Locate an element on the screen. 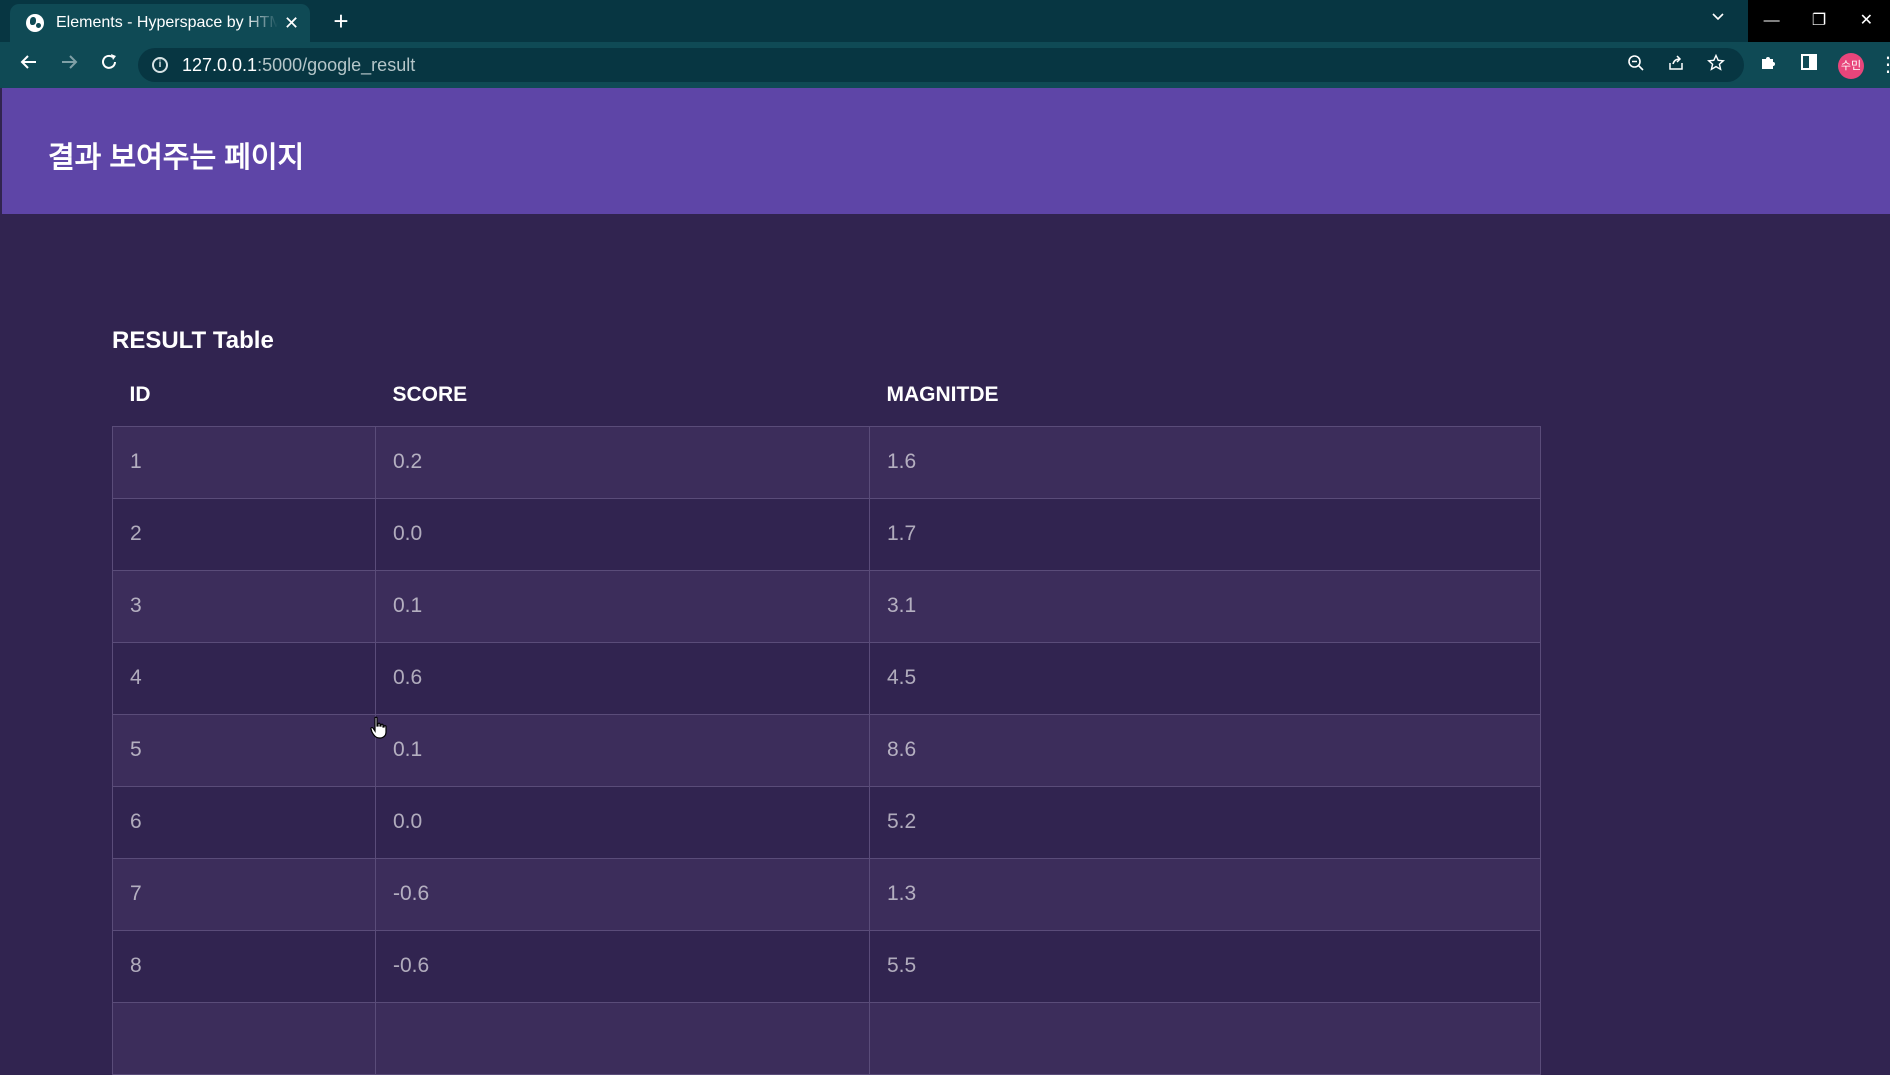 Image resolution: width=1890 pixels, height=1075 pixels. browser-menu-icon: ⋮ is located at coordinates (1884, 65).